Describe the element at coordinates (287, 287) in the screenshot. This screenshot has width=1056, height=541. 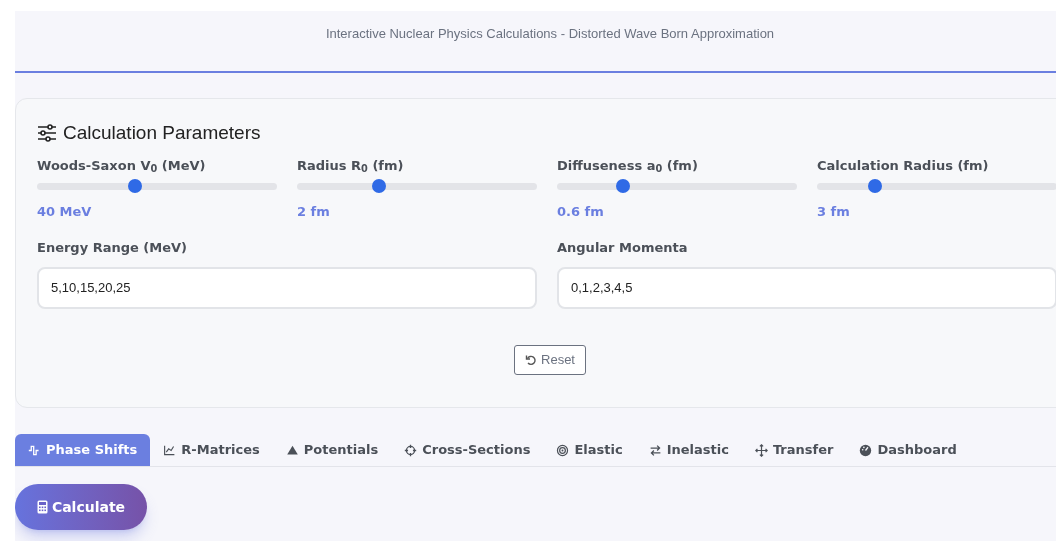
I see `input-field: 5,10,15,20,25` at that location.